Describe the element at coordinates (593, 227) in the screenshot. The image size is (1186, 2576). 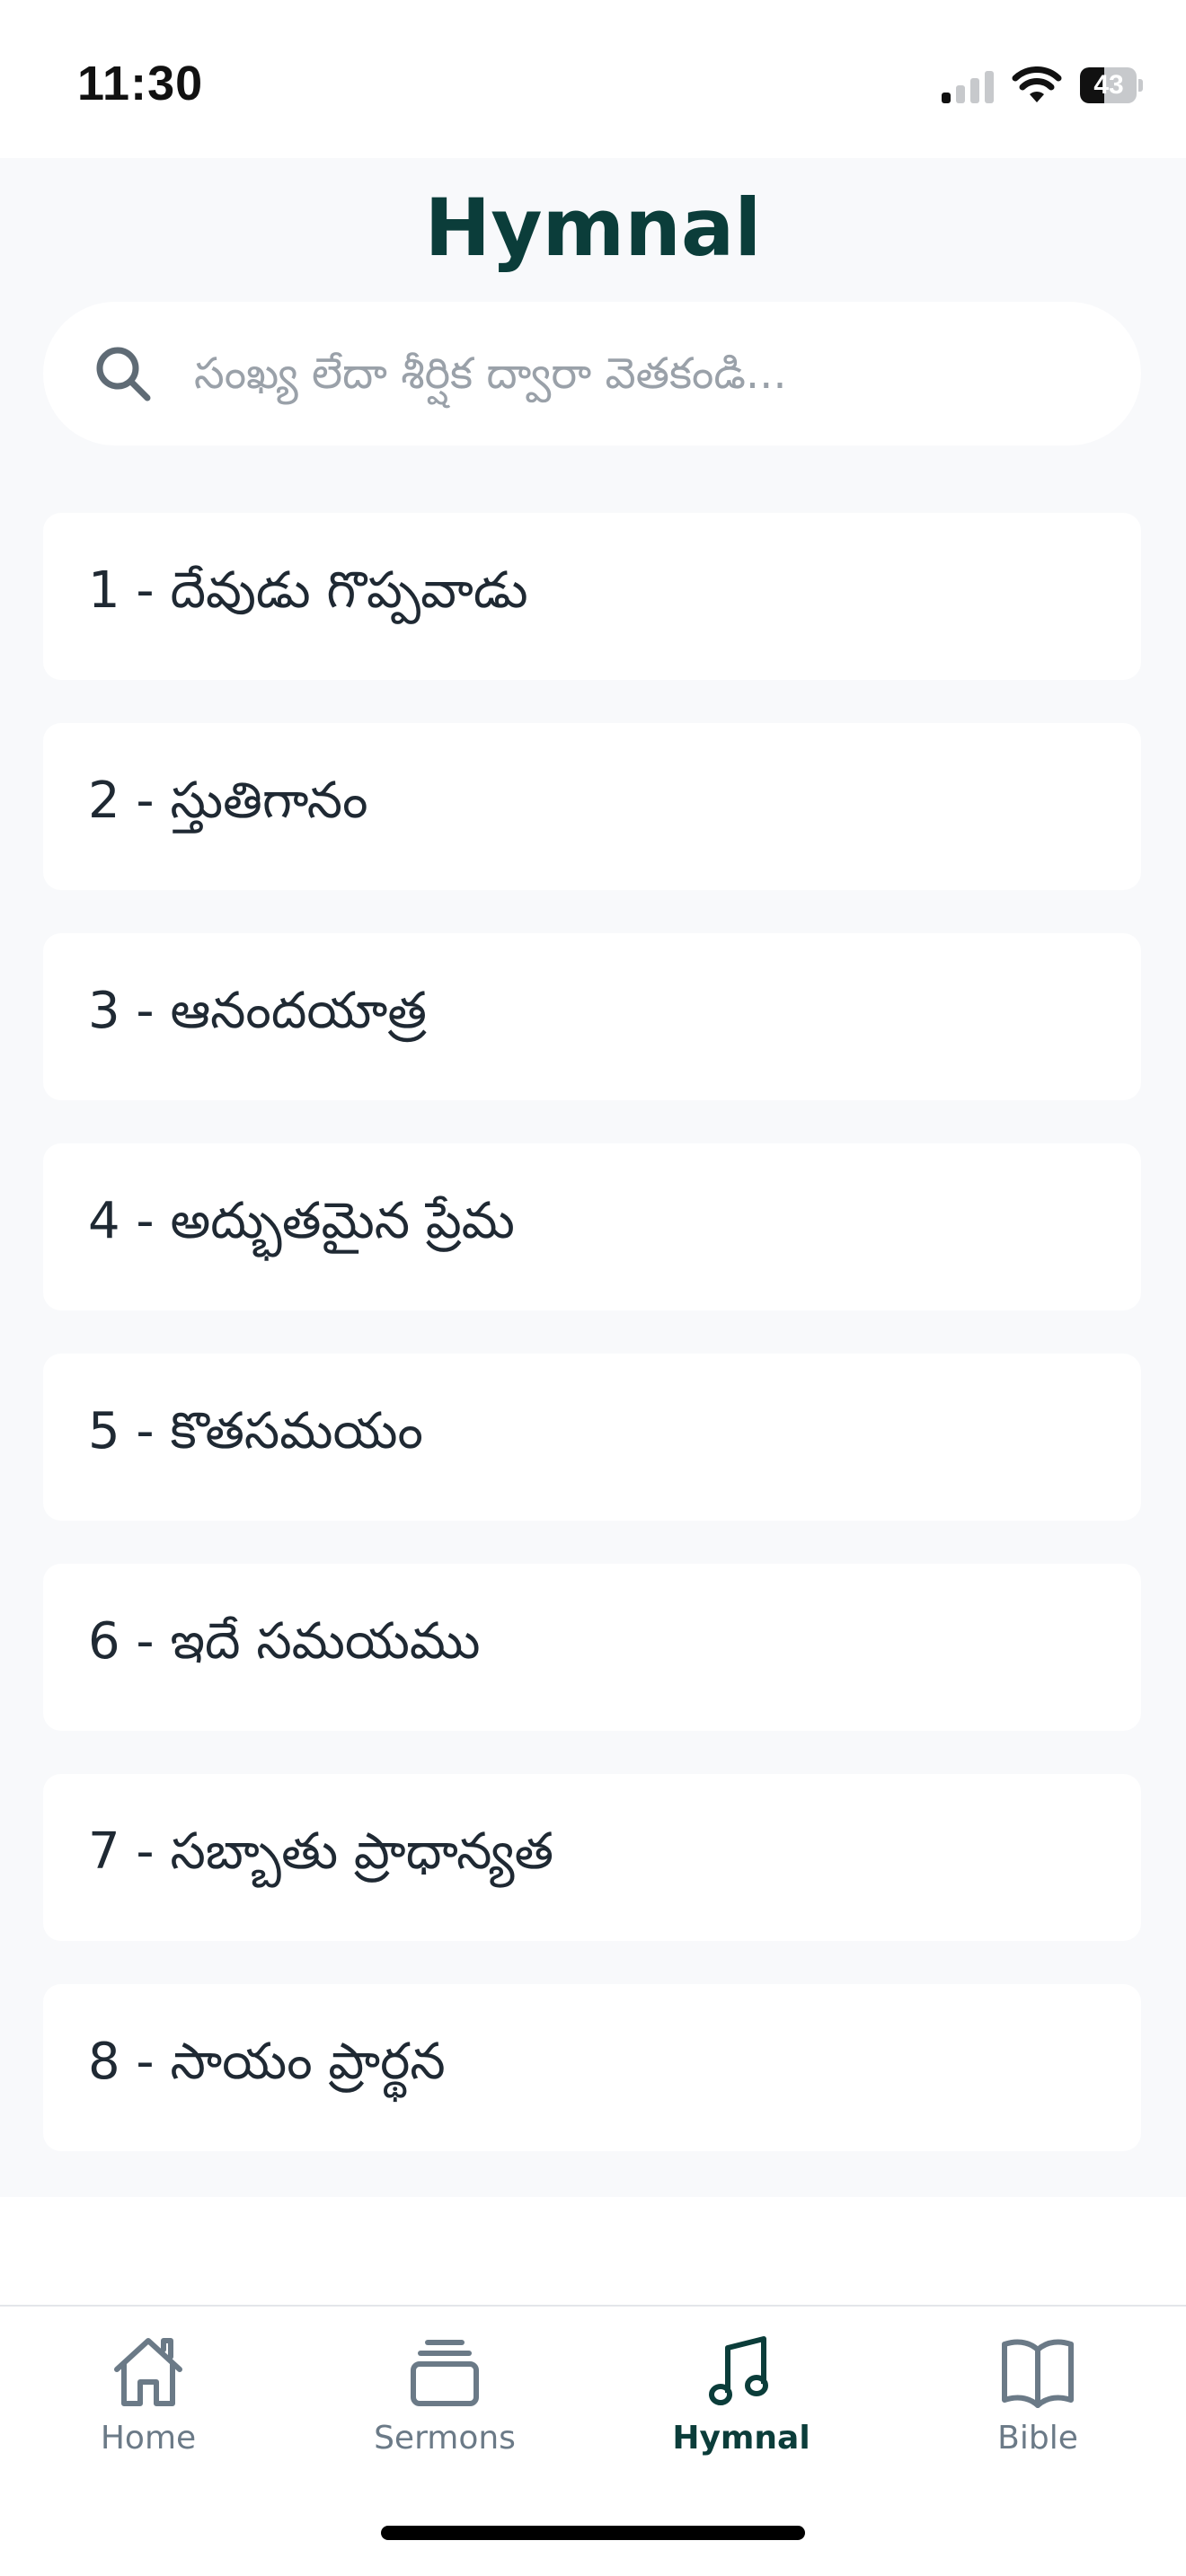
I see `page-title: Hymnal` at that location.